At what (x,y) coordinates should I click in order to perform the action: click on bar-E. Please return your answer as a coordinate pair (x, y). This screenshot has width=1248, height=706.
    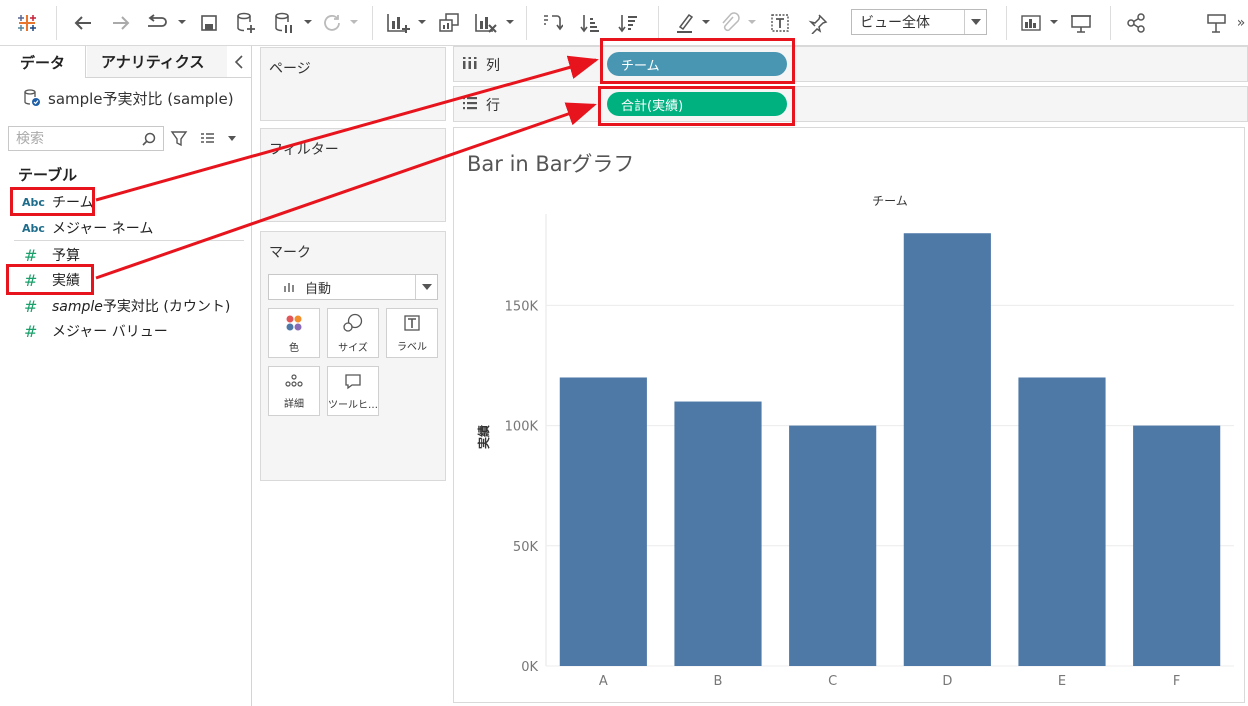
    Looking at the image, I should click on (1062, 521).